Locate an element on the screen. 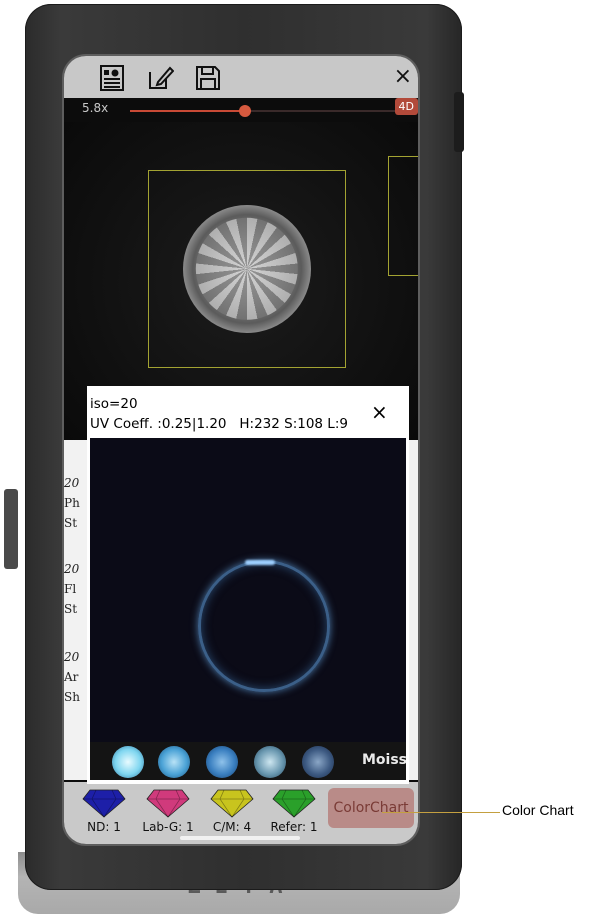 The image size is (594, 918). gemstone-image is located at coordinates (247, 269).